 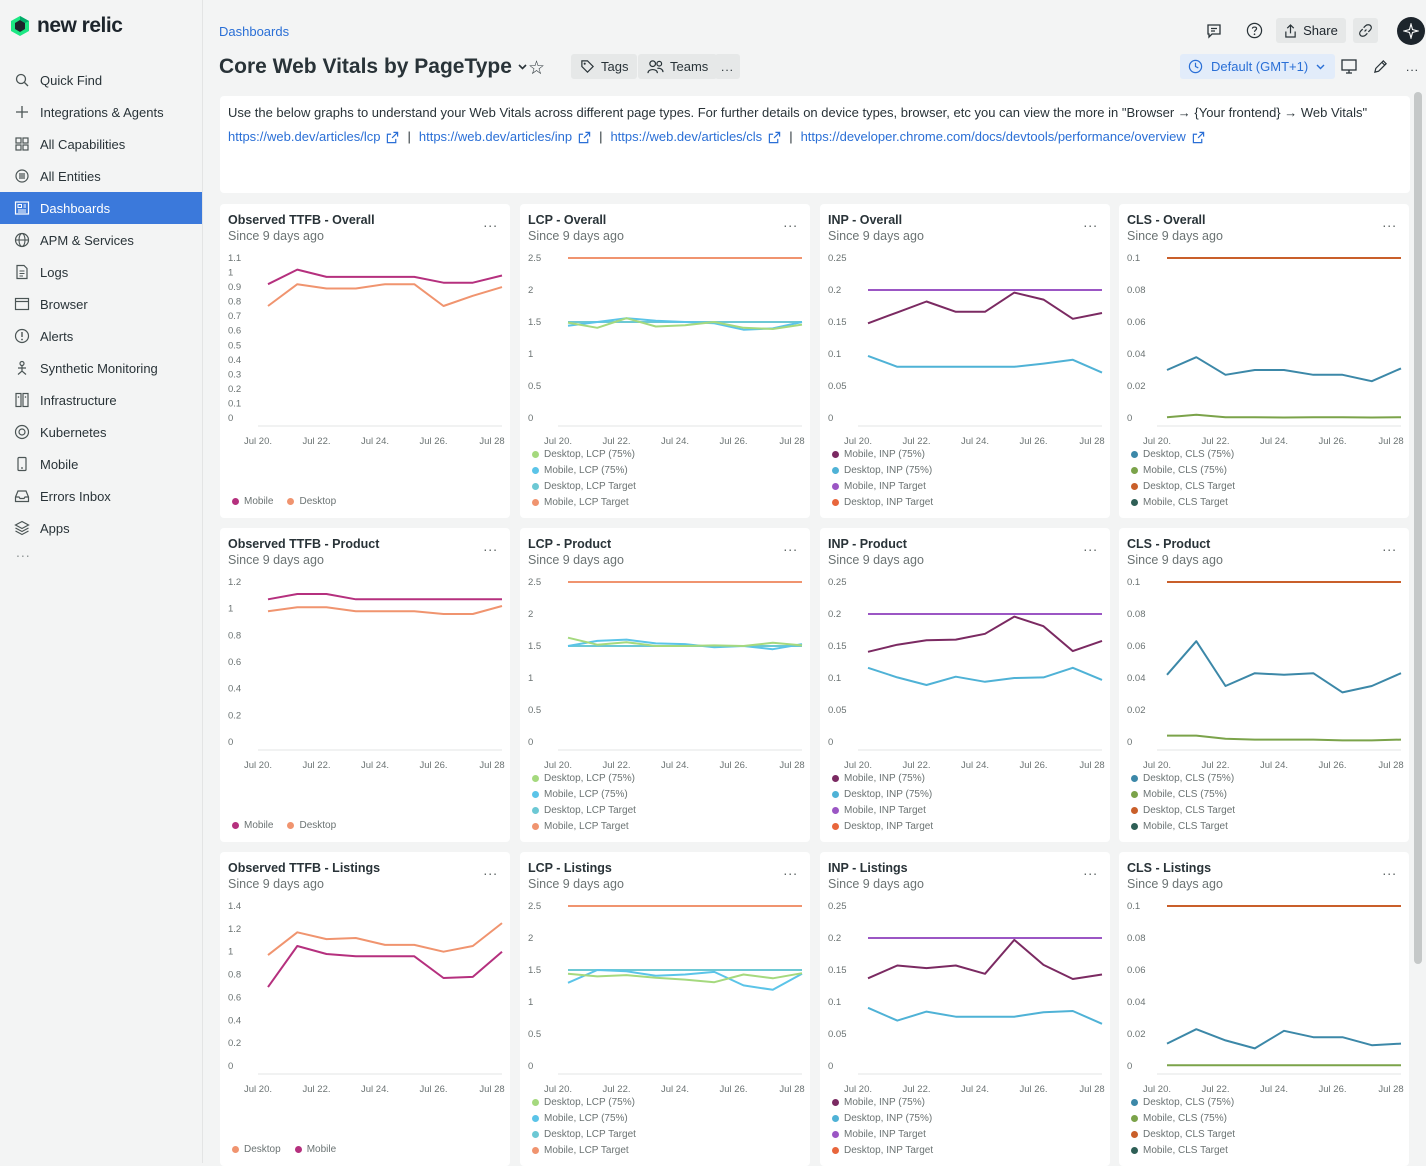 What do you see at coordinates (101, 528) in the screenshot?
I see `sidebar-item-apps: Apps` at bounding box center [101, 528].